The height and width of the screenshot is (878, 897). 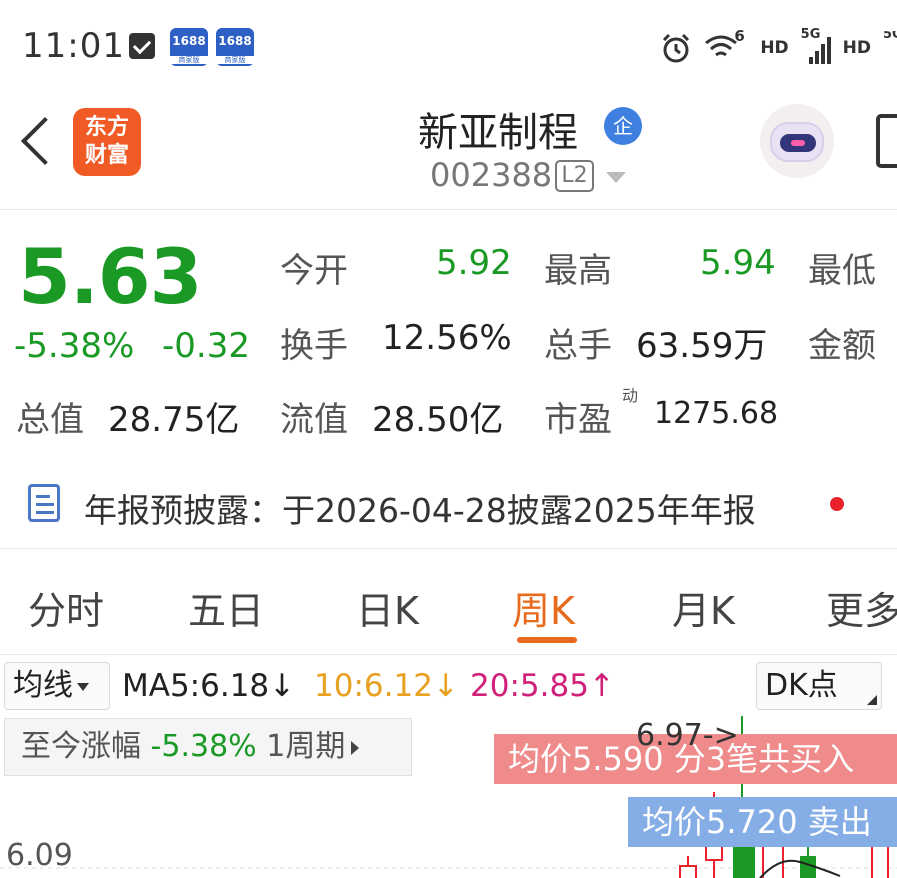 What do you see at coordinates (578, 420) in the screenshot?
I see `pe-label: 市盈` at bounding box center [578, 420].